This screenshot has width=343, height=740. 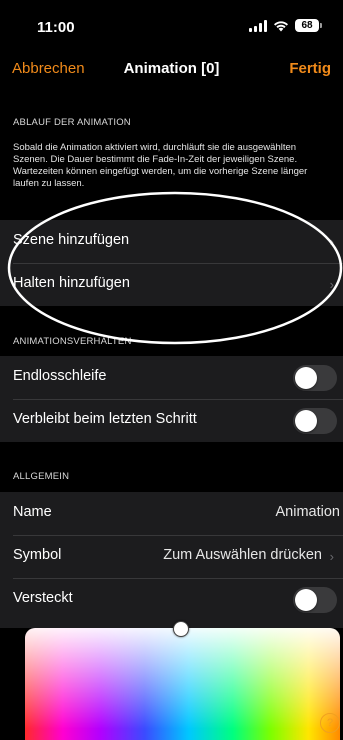 I want to click on hidden-toggle, so click(x=315, y=600).